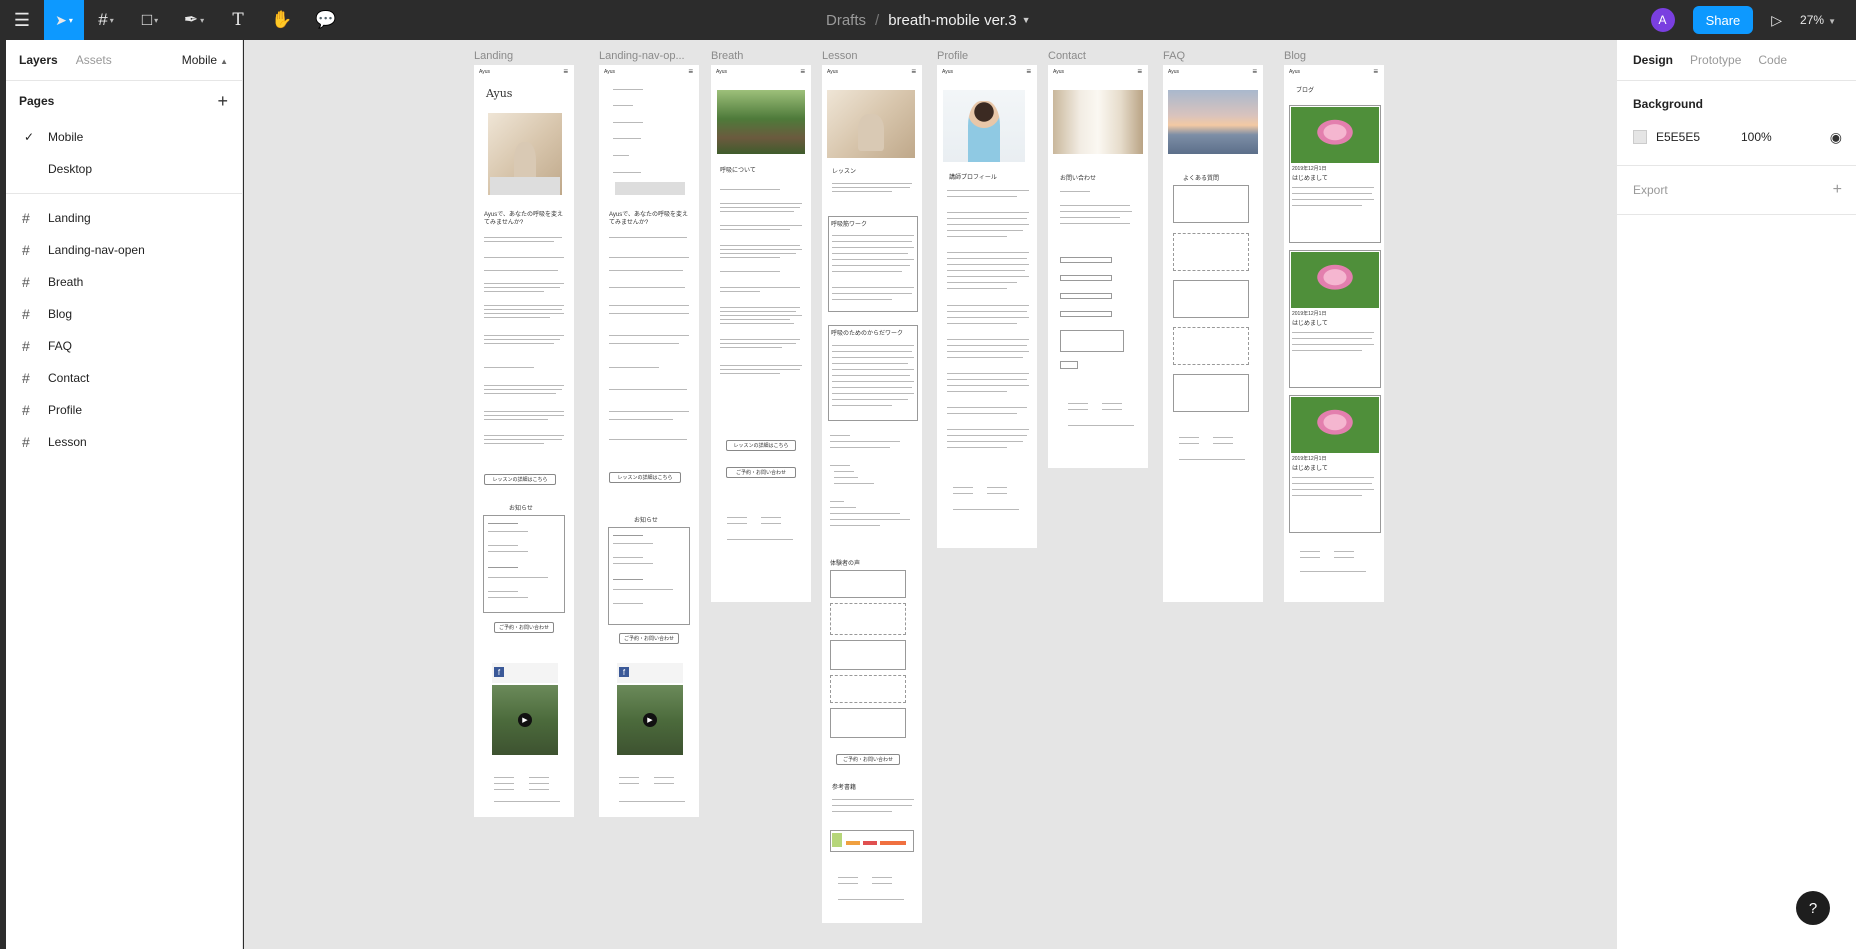  Describe the element at coordinates (124, 442) in the screenshot. I see `layer-lesson: # Lesson` at that location.